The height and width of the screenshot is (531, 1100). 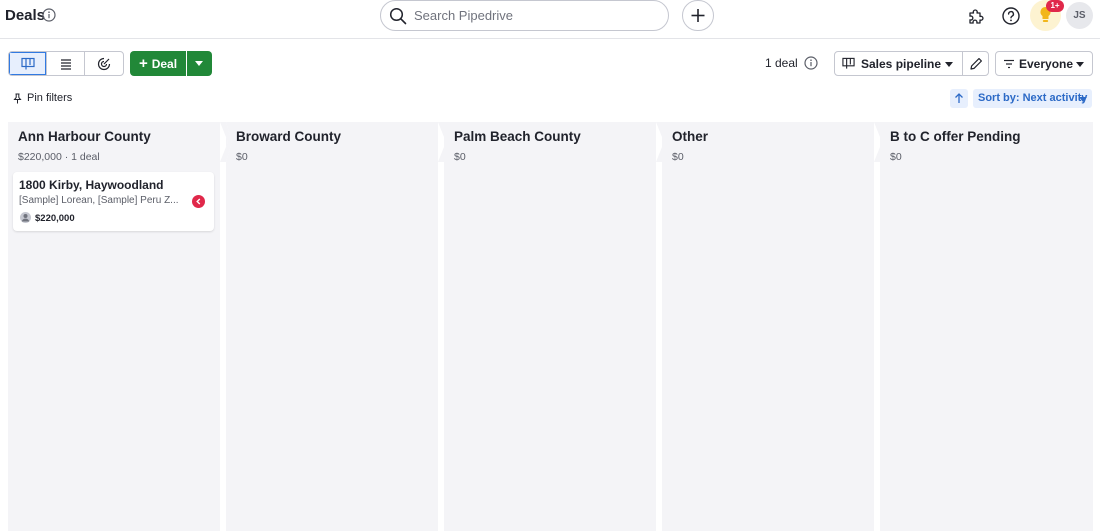 I want to click on pencil-icon, so click(x=976, y=64).